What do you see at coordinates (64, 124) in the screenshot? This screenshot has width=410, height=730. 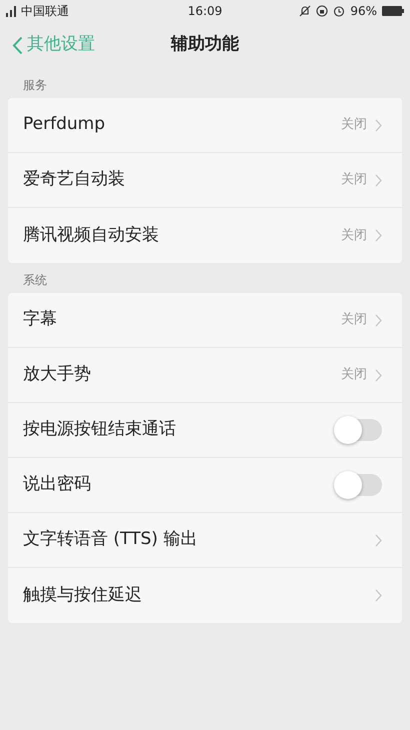 I see `row-label: Perfdump` at bounding box center [64, 124].